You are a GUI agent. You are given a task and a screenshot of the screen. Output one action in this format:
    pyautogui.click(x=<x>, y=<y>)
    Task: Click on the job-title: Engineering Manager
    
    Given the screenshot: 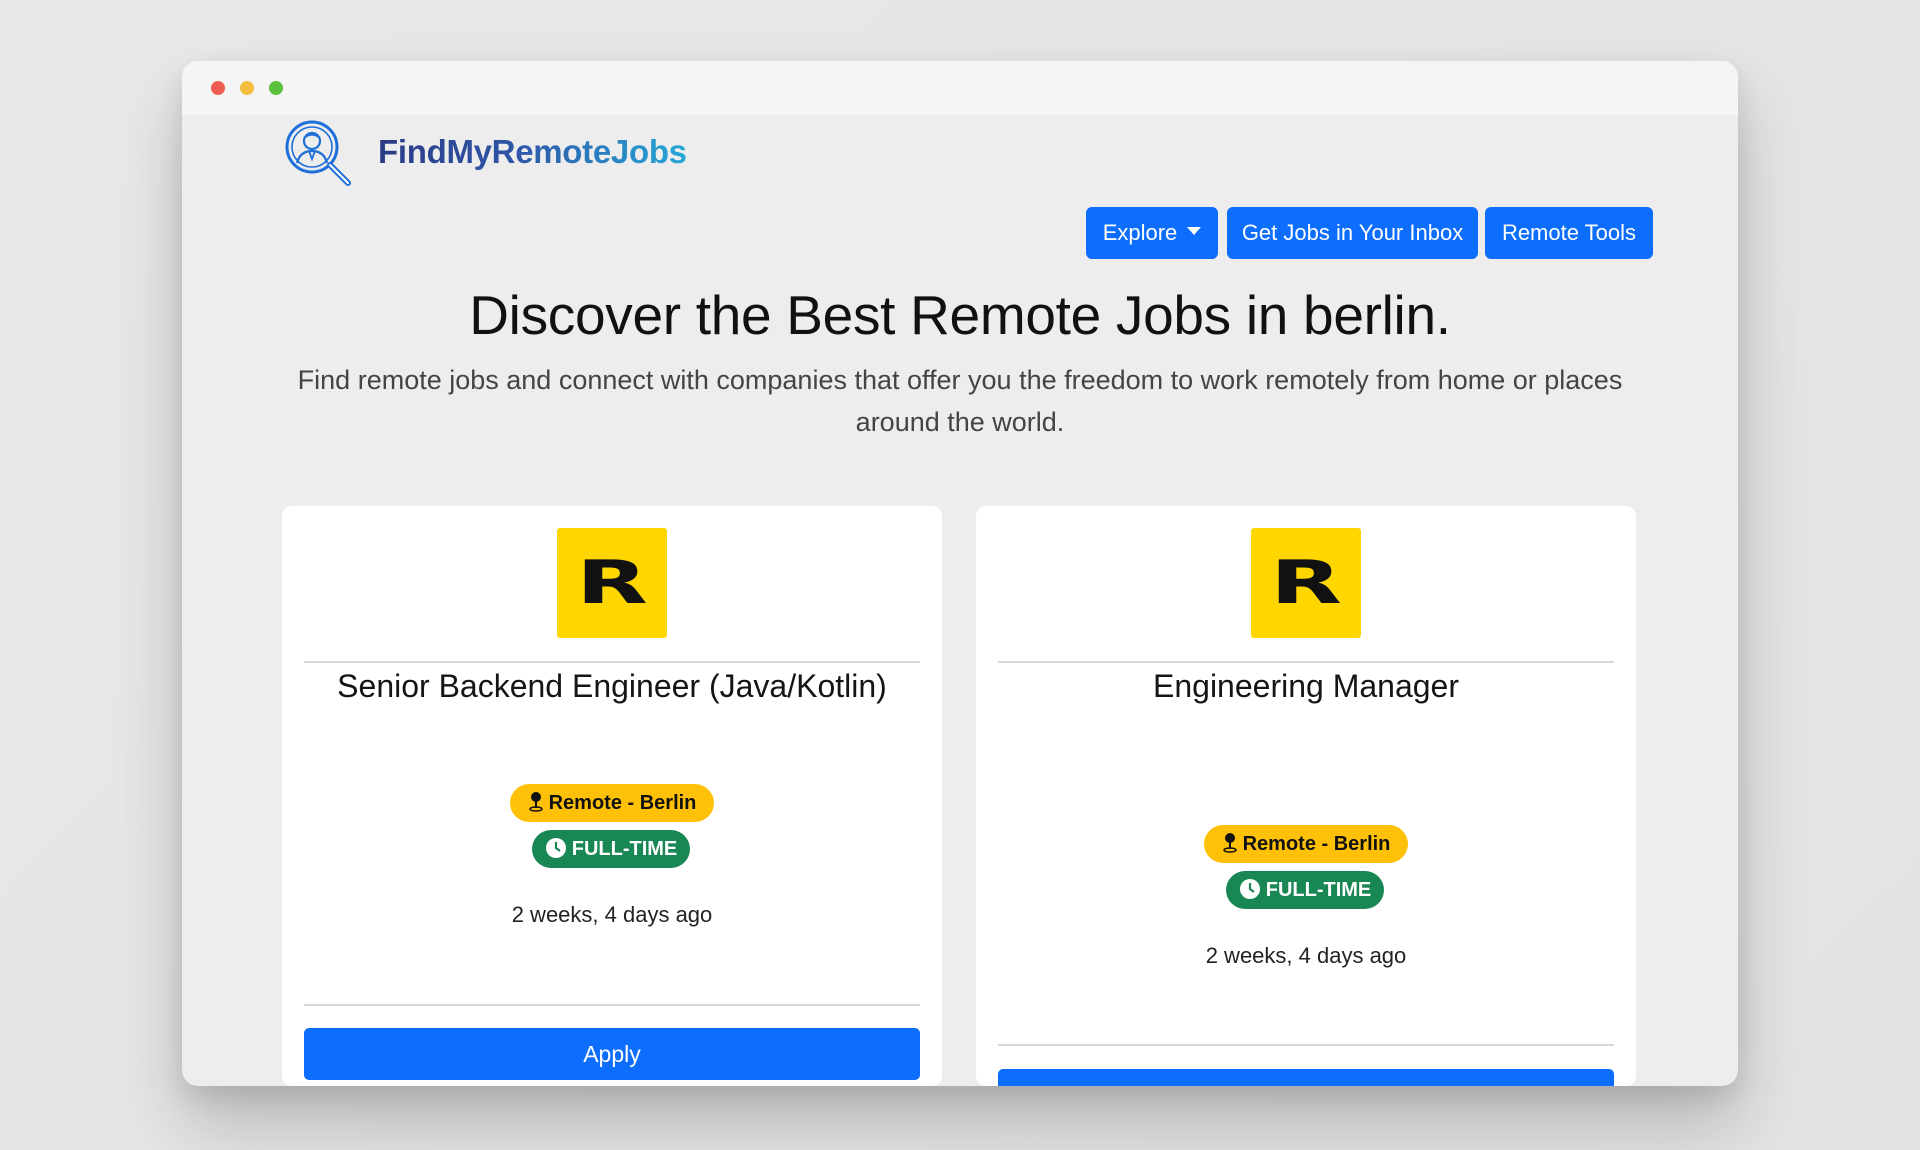 What is the action you would take?
    pyautogui.click(x=1306, y=686)
    